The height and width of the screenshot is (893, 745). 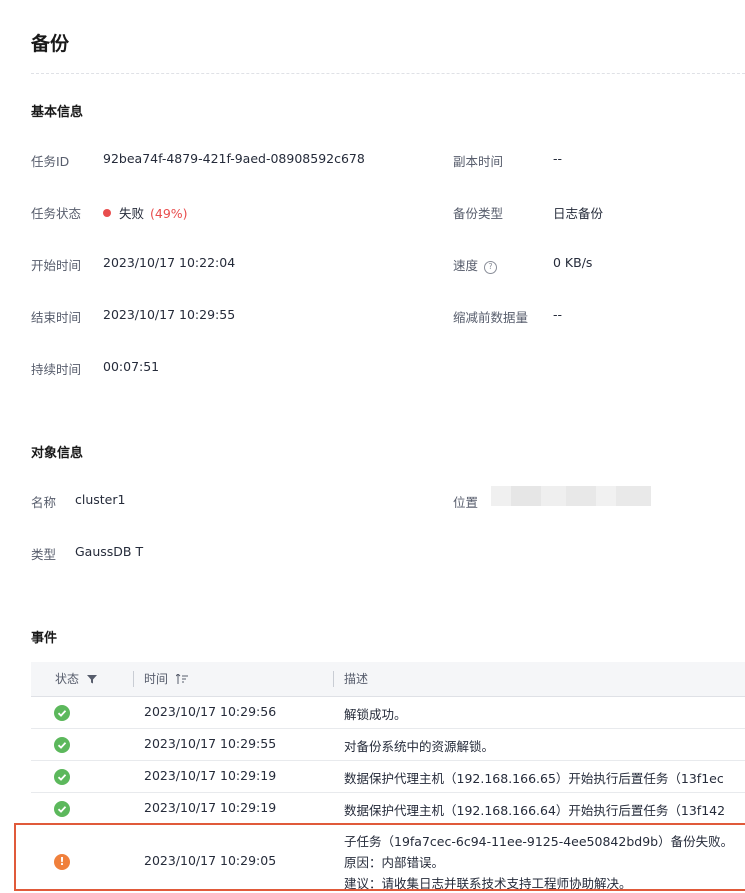 What do you see at coordinates (356, 679) in the screenshot?
I see `column-description: 描述` at bounding box center [356, 679].